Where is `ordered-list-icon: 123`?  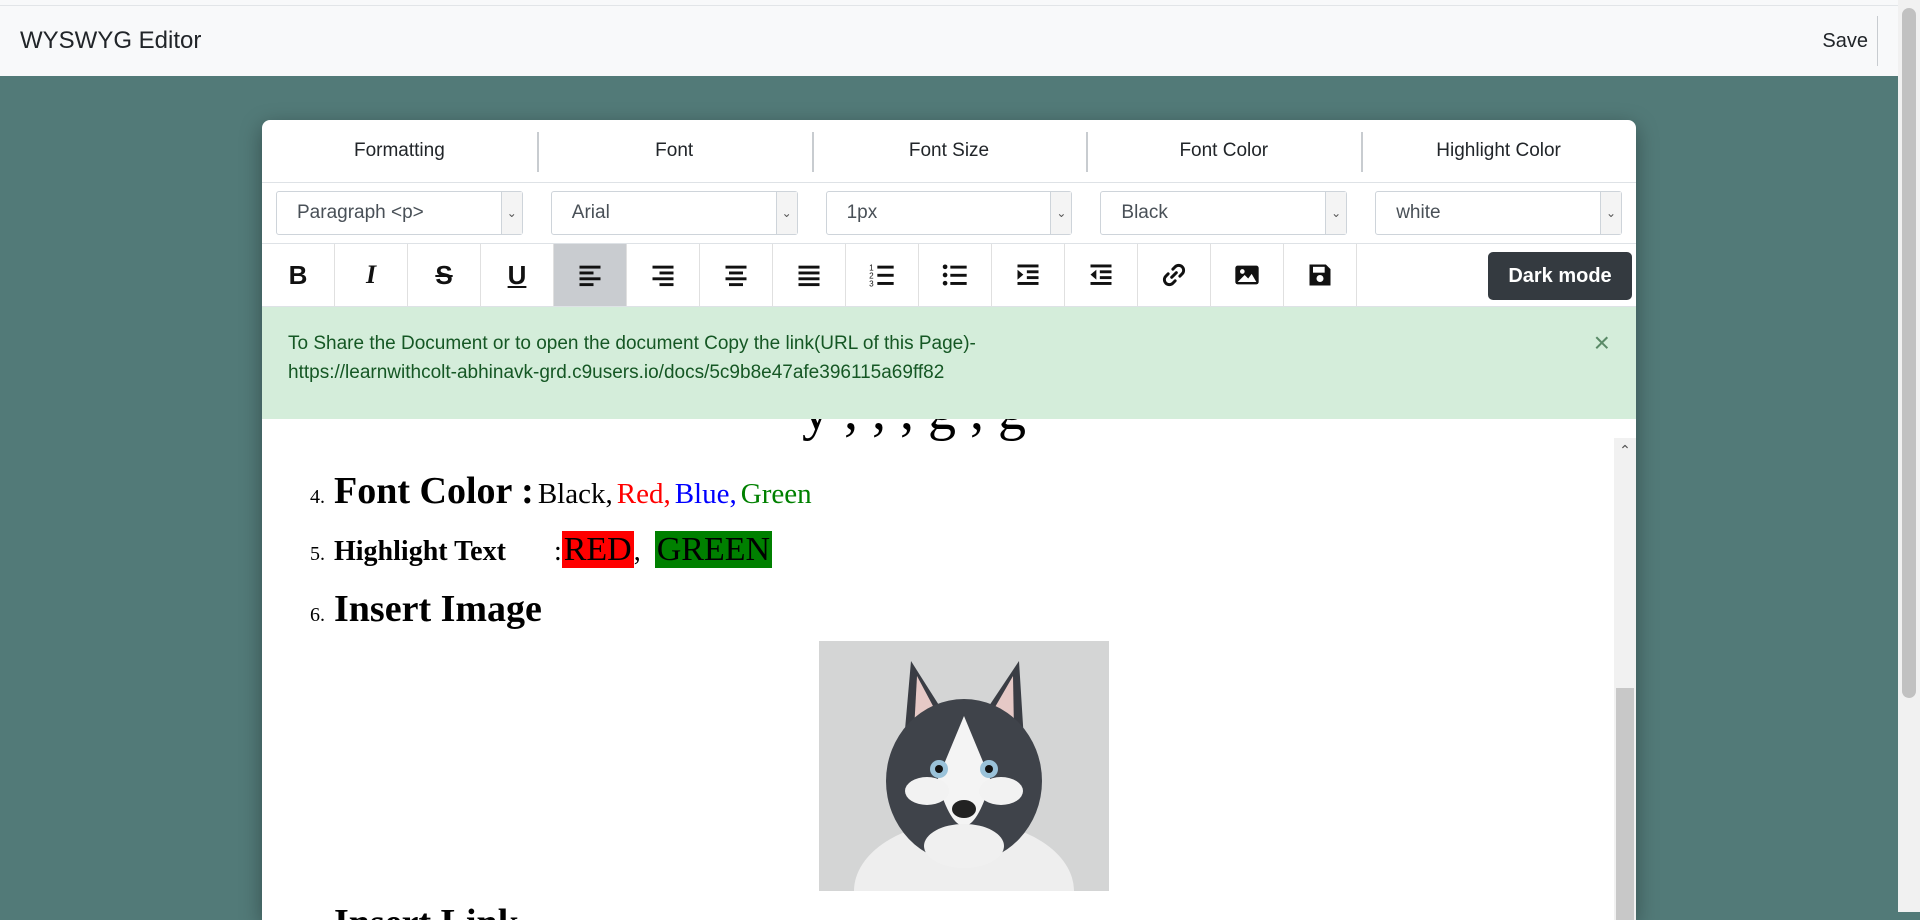 ordered-list-icon: 123 is located at coordinates (881, 276).